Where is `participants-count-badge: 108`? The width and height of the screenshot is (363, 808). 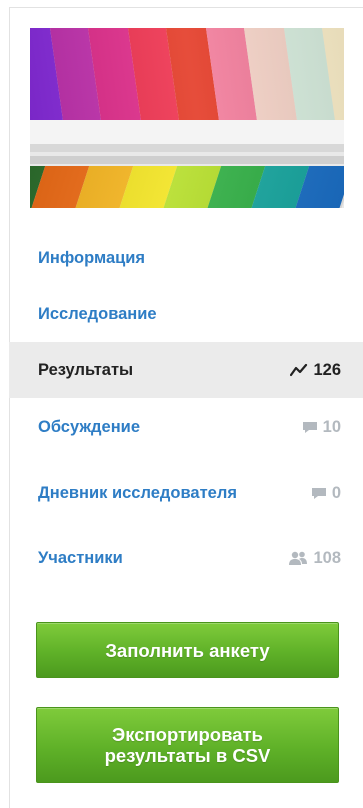 participants-count-badge: 108 is located at coordinates (314, 558).